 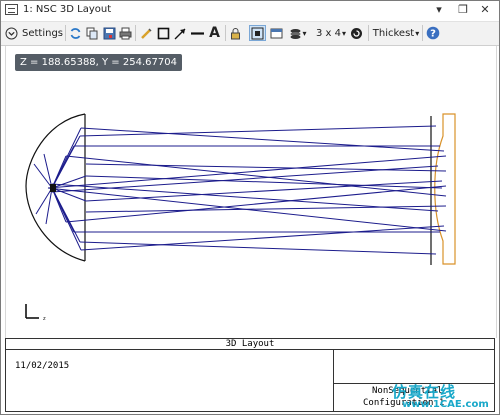 What do you see at coordinates (42, 33) in the screenshot?
I see `settings-label: Settings` at bounding box center [42, 33].